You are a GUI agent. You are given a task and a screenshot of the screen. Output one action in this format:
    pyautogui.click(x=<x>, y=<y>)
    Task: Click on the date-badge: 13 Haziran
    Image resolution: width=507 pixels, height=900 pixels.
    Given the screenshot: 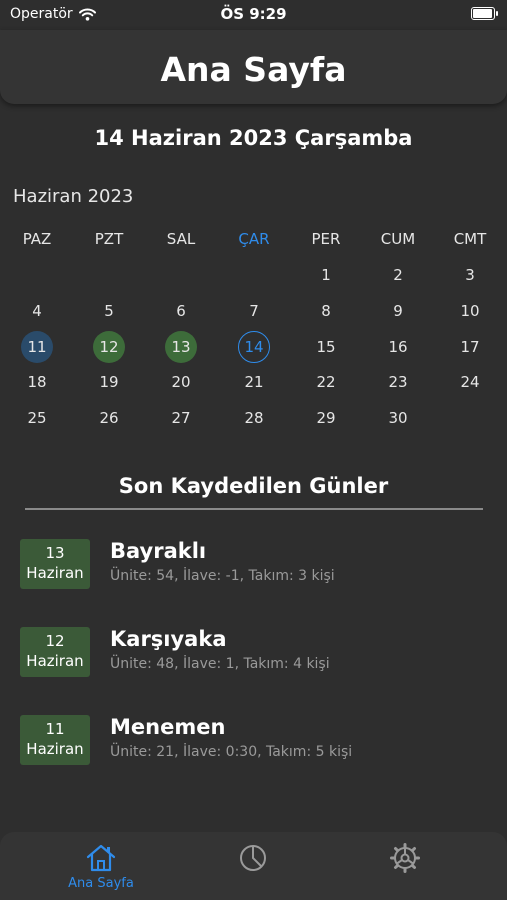 What is the action you would take?
    pyautogui.click(x=55, y=564)
    